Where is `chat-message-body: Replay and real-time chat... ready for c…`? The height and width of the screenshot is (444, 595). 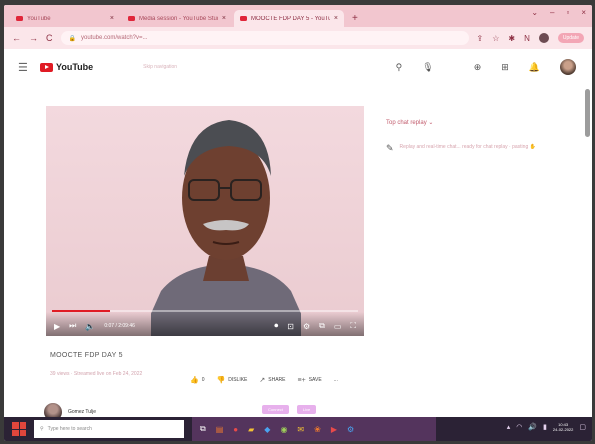
chat-message-body: Replay and real-time chat... ready for c… is located at coordinates (464, 147).